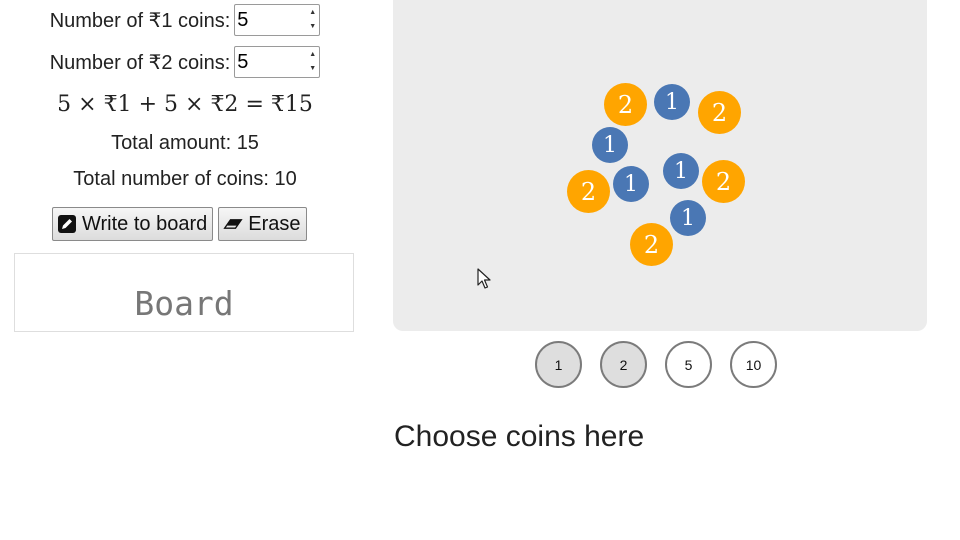 The height and width of the screenshot is (540, 960). I want to click on write-to-board-button: Write to board, so click(133, 224).